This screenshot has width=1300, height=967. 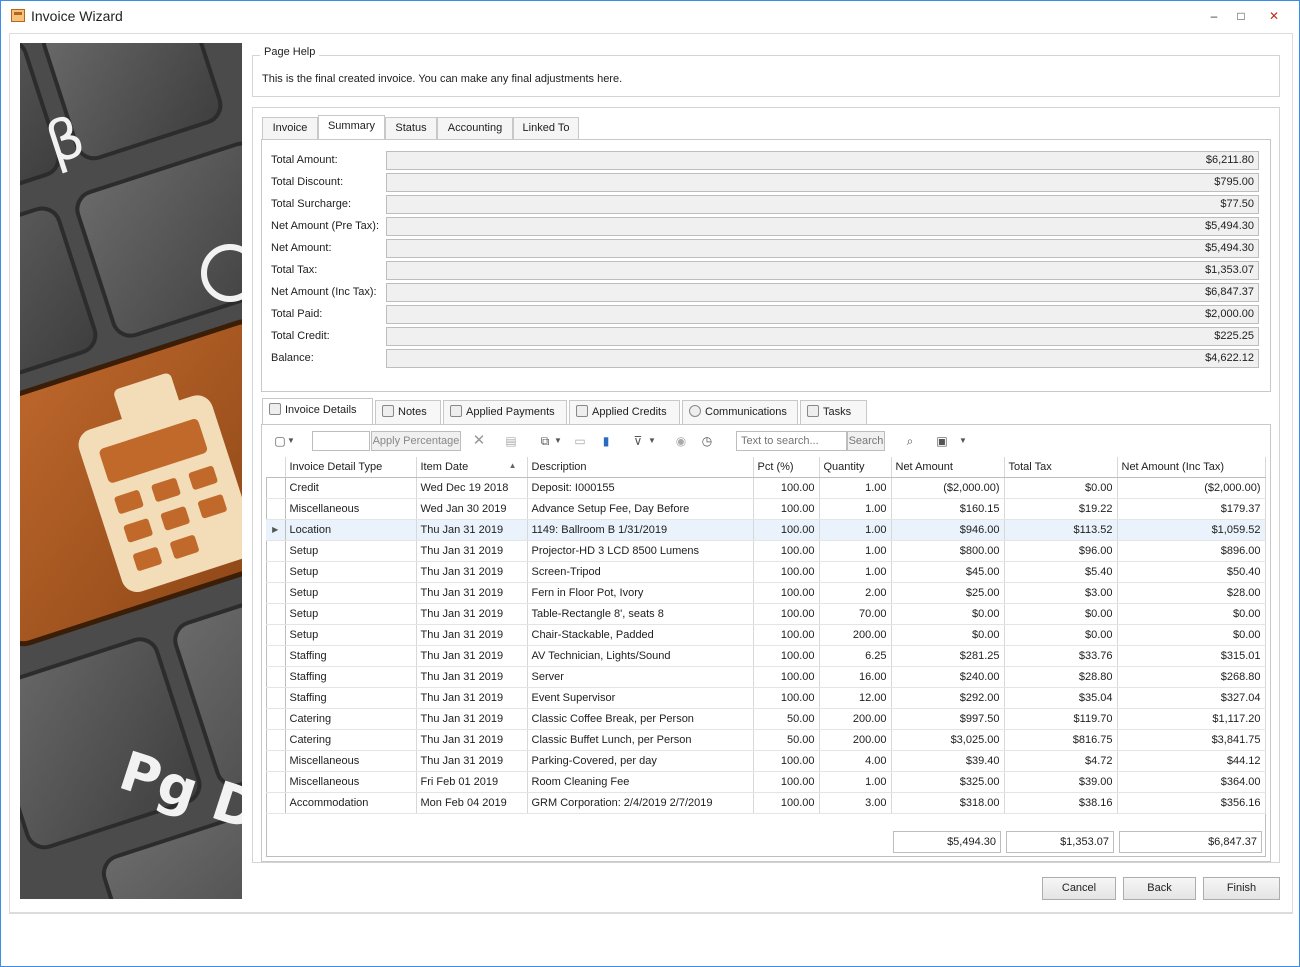 What do you see at coordinates (791, 441) in the screenshot?
I see `search-input` at bounding box center [791, 441].